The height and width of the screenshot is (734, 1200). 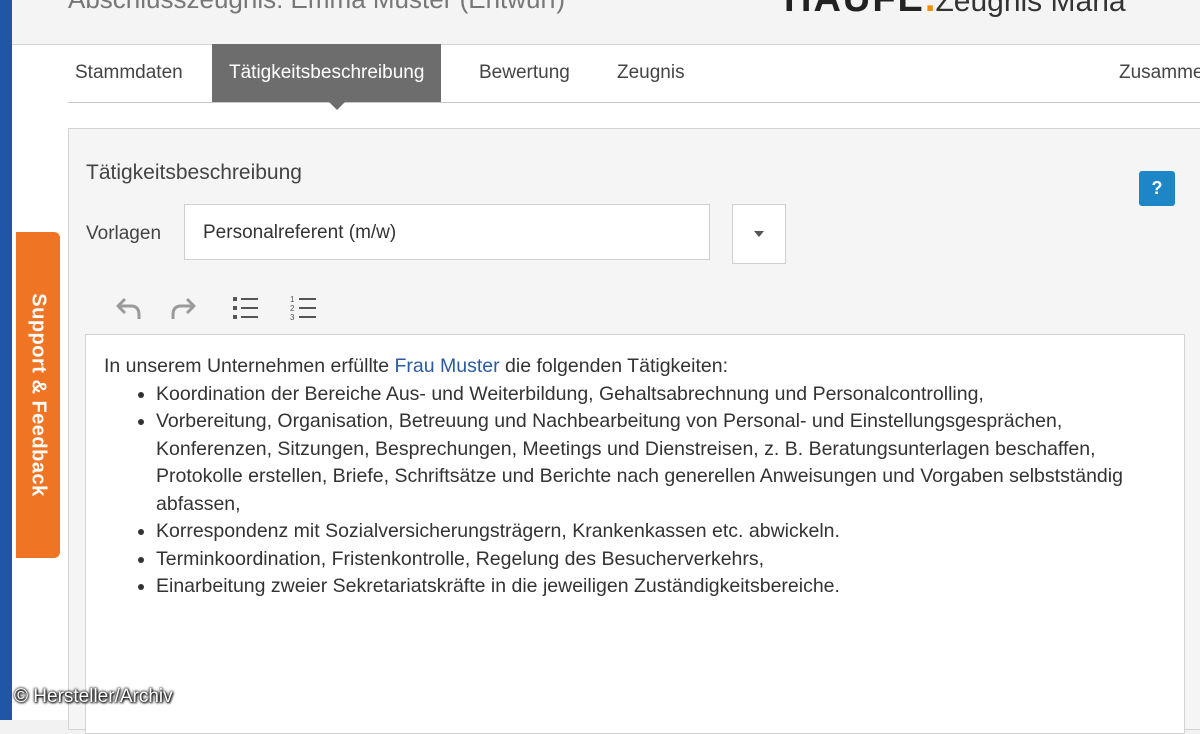 What do you see at coordinates (1030, 9) in the screenshot?
I see `brand-logo-sub: Zeugnis Mana` at bounding box center [1030, 9].